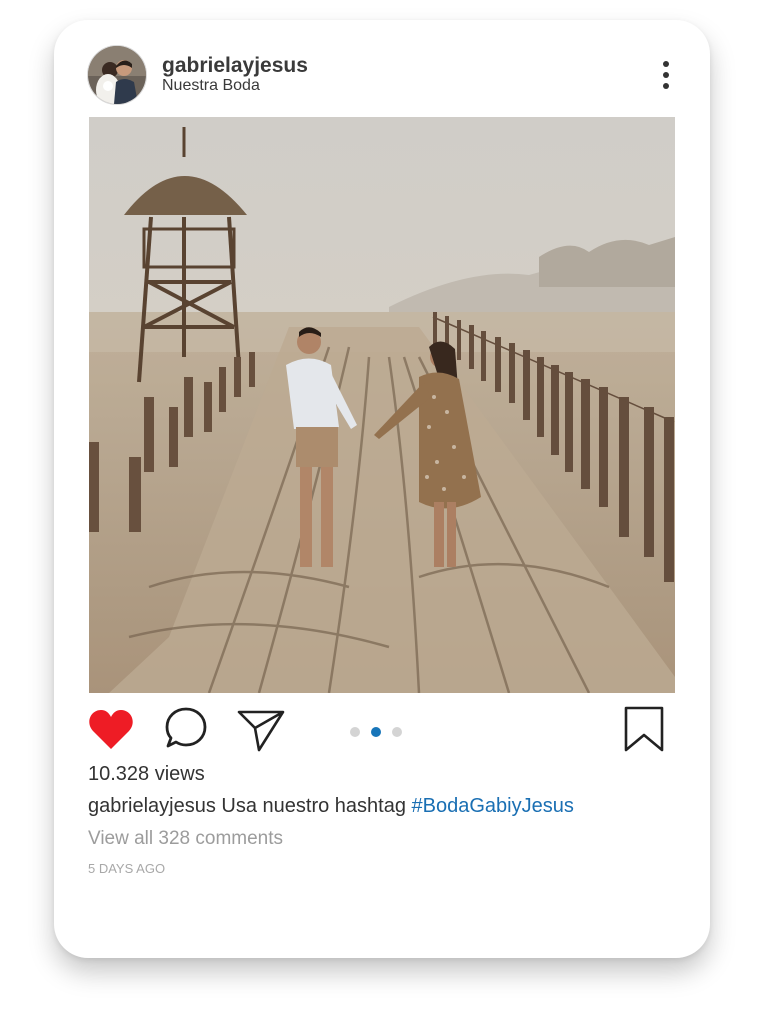 The width and height of the screenshot is (774, 1024). I want to click on caption-text: Usa nuestro hashtag, so click(313, 806).